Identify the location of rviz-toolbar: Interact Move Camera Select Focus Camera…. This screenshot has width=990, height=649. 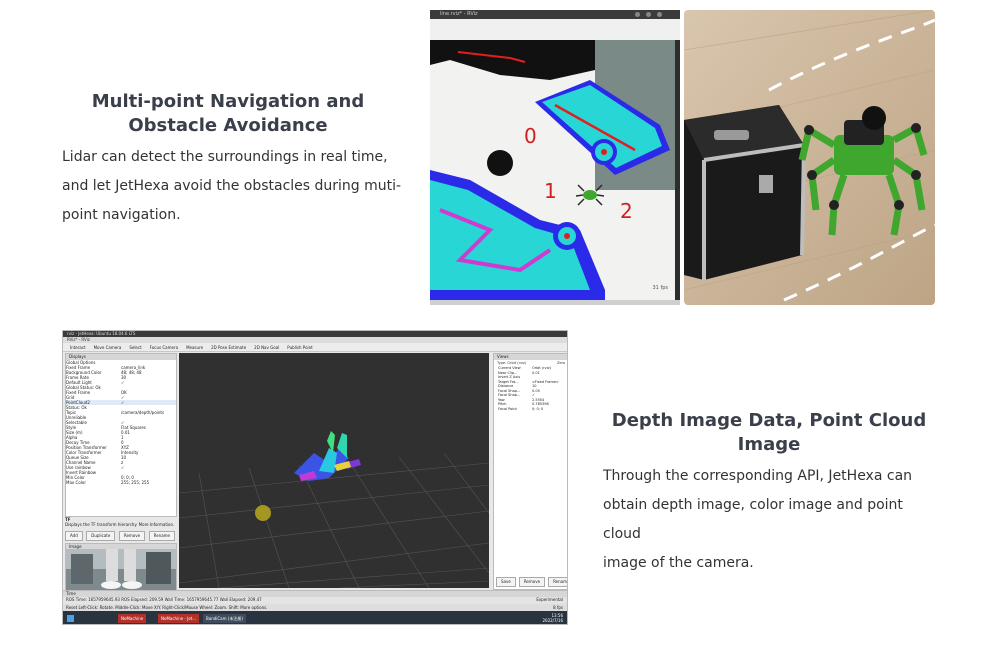
(315, 347).